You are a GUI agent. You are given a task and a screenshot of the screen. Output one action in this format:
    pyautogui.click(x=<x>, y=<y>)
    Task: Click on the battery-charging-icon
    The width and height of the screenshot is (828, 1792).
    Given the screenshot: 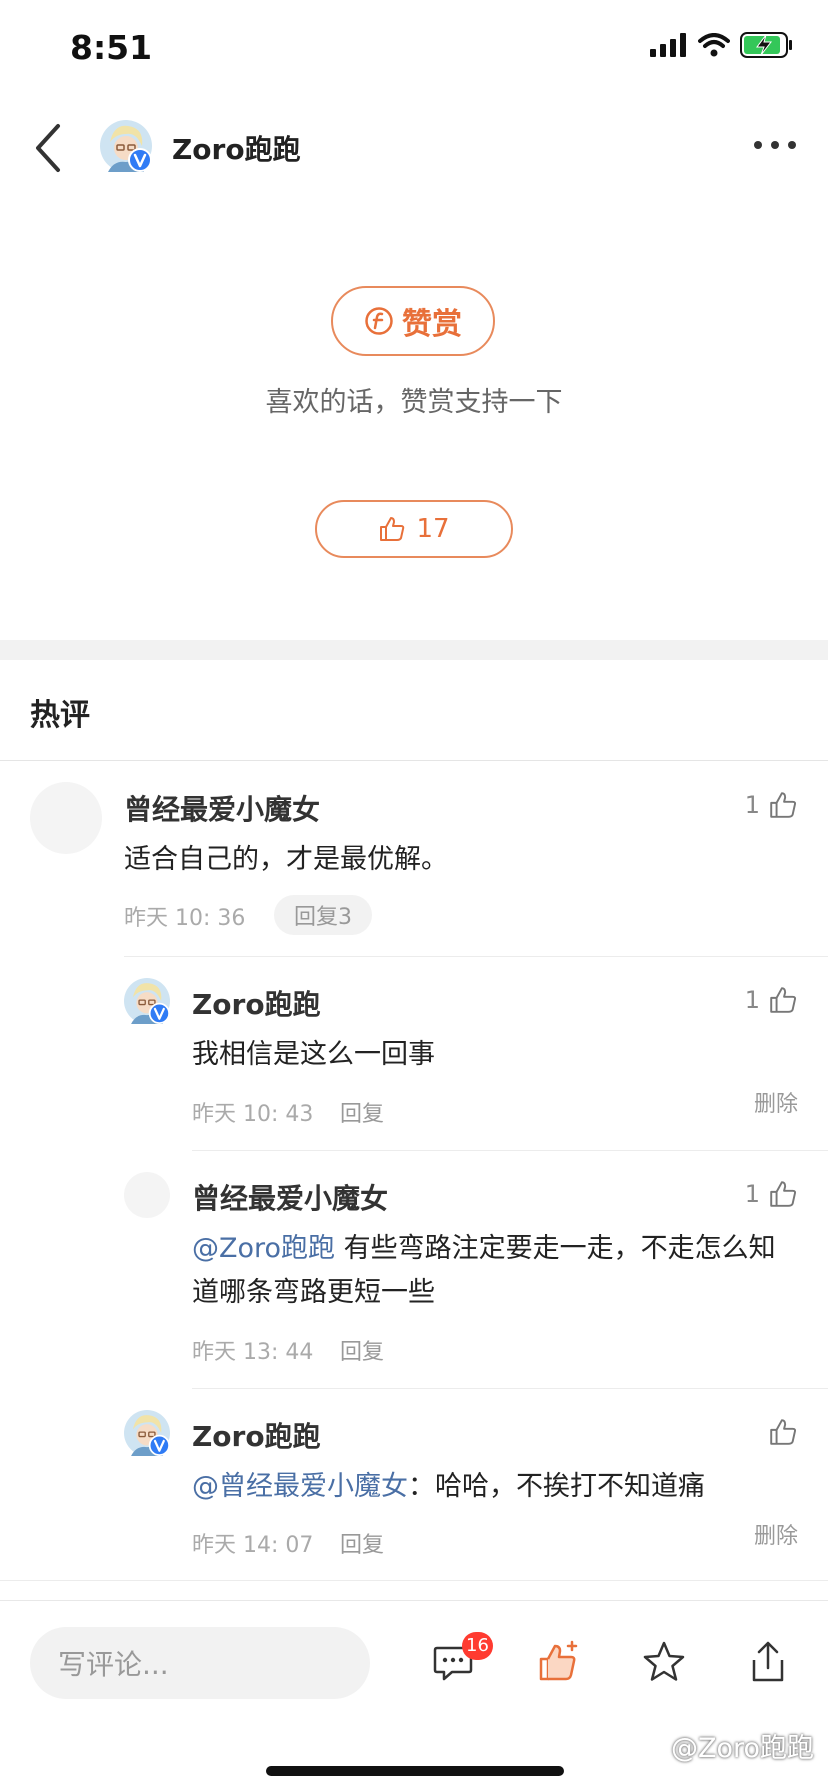 What is the action you would take?
    pyautogui.click(x=766, y=45)
    